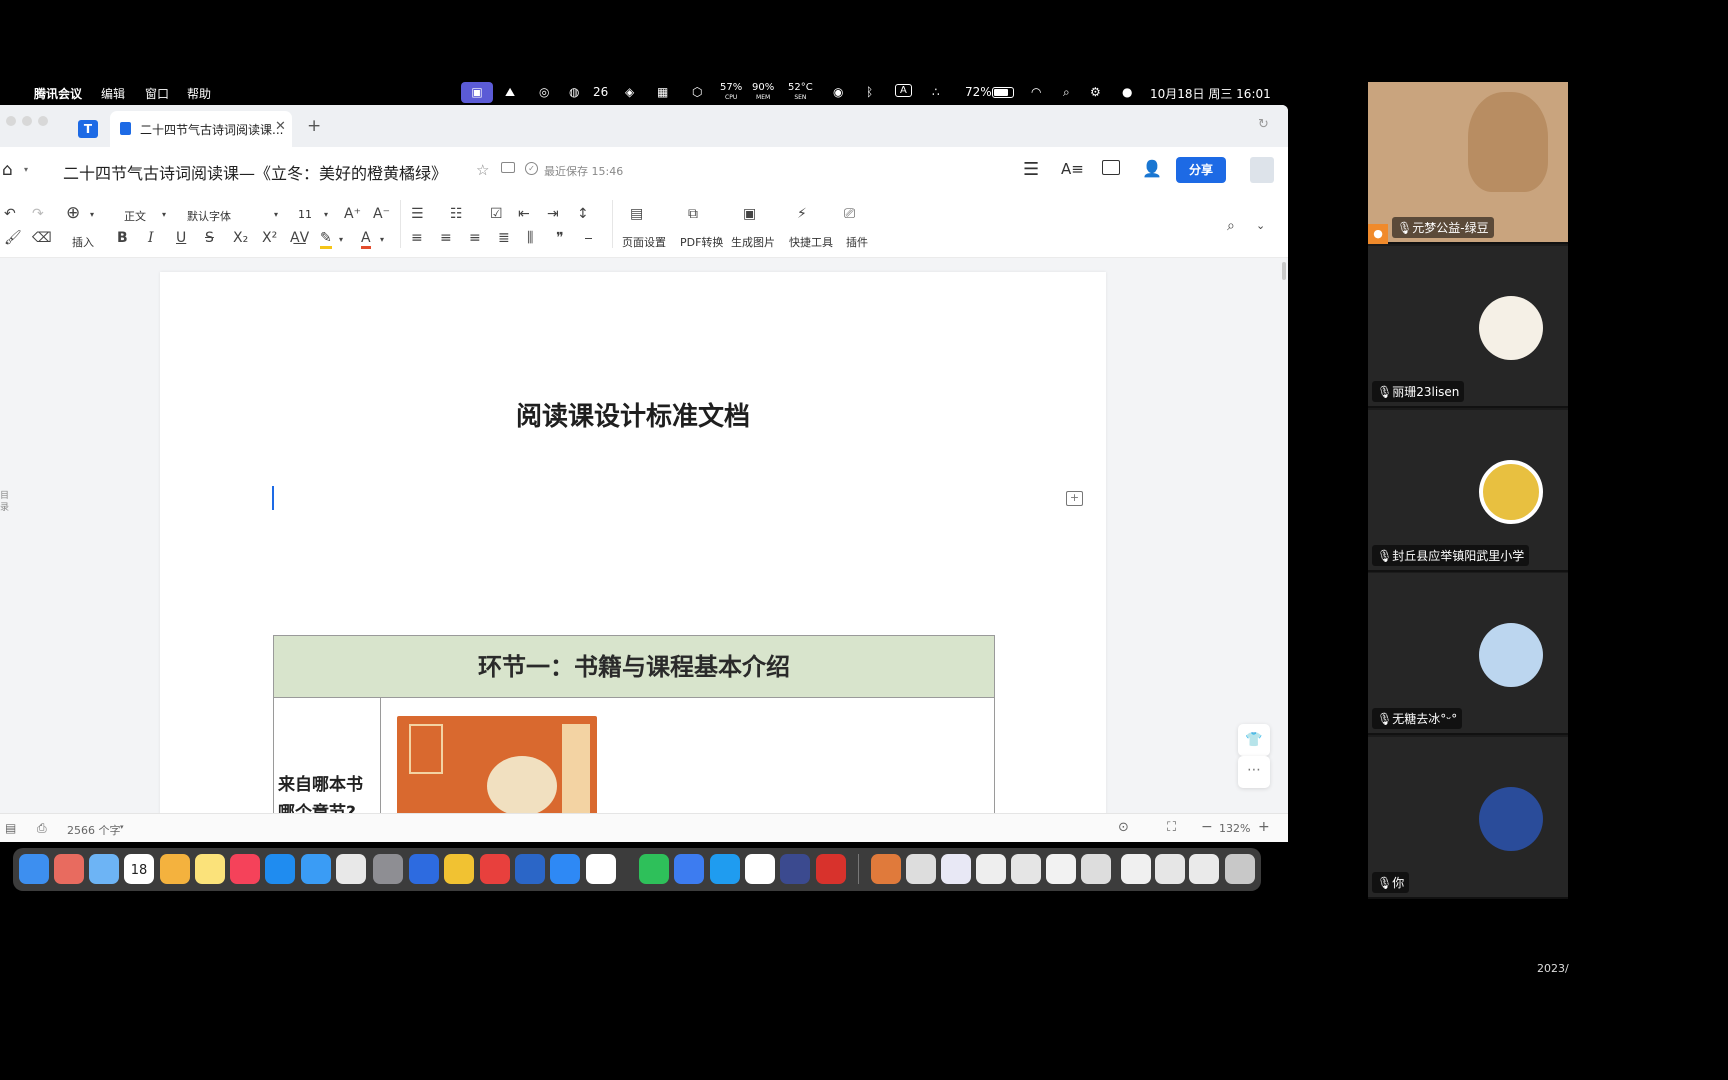 The image size is (1728, 1080). Describe the element at coordinates (1003, 92) in the screenshot. I see `battery-icon` at that location.